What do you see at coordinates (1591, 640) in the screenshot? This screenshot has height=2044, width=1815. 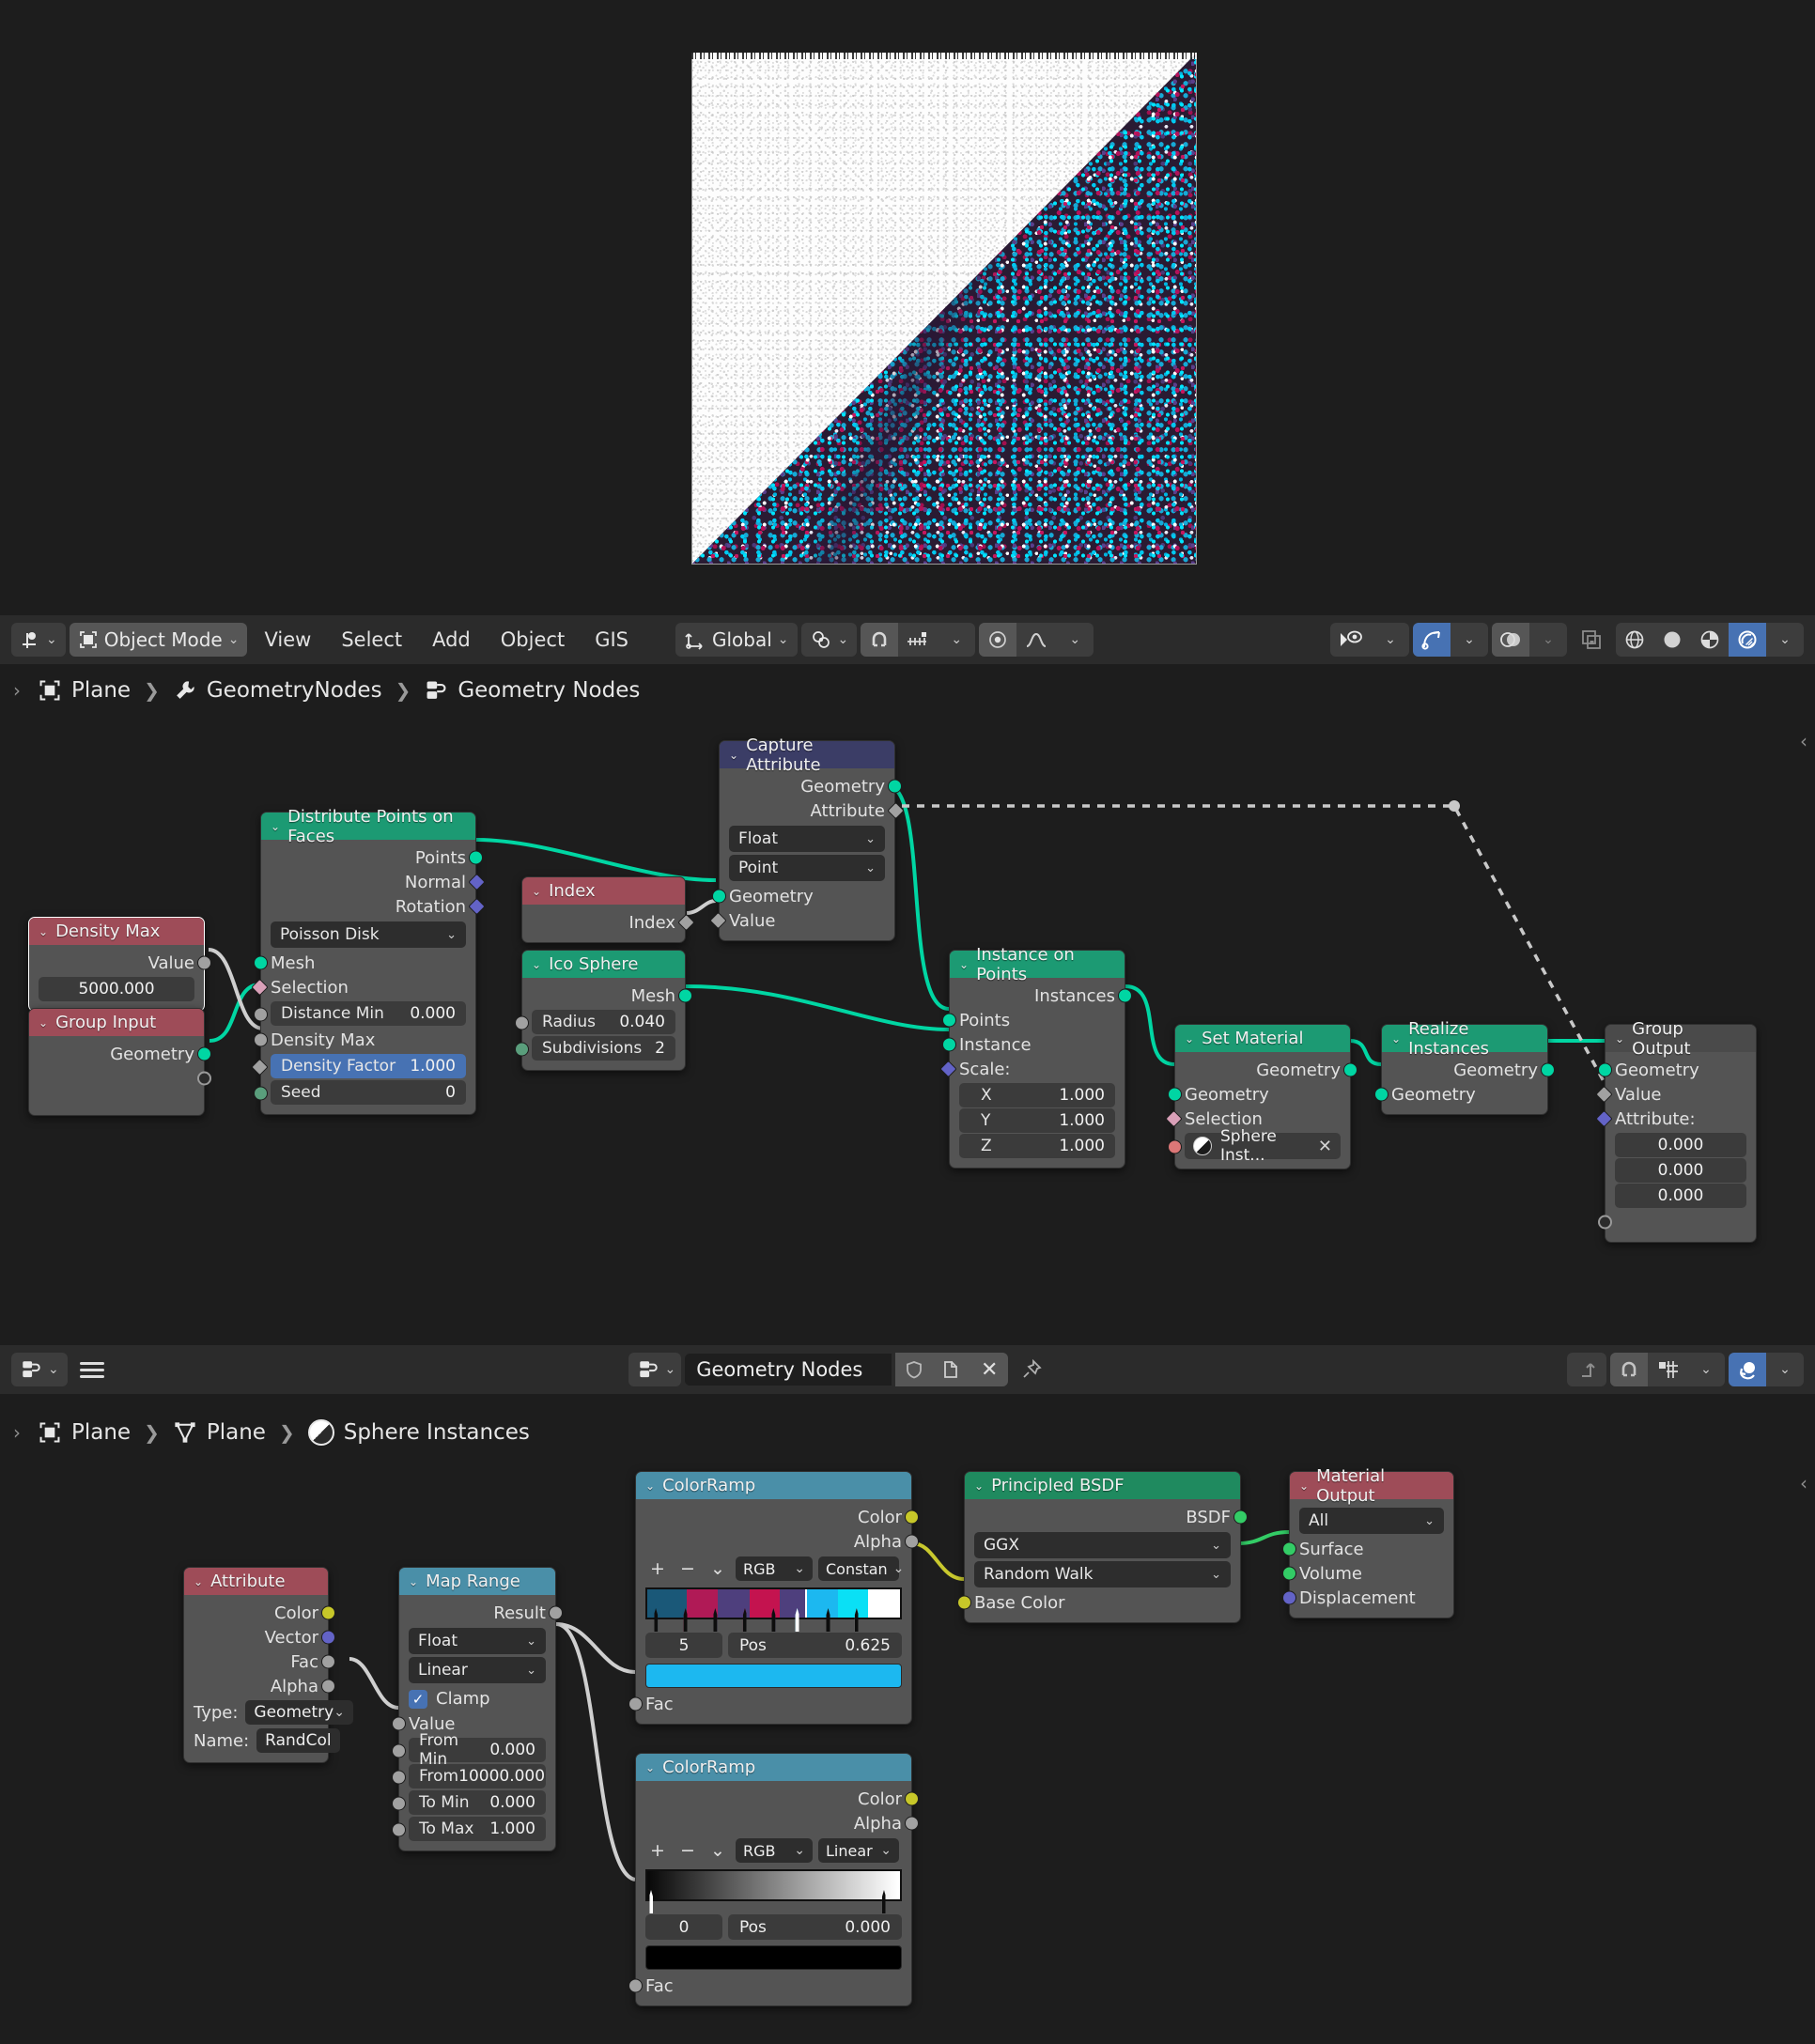 I see `xray-toggle` at bounding box center [1591, 640].